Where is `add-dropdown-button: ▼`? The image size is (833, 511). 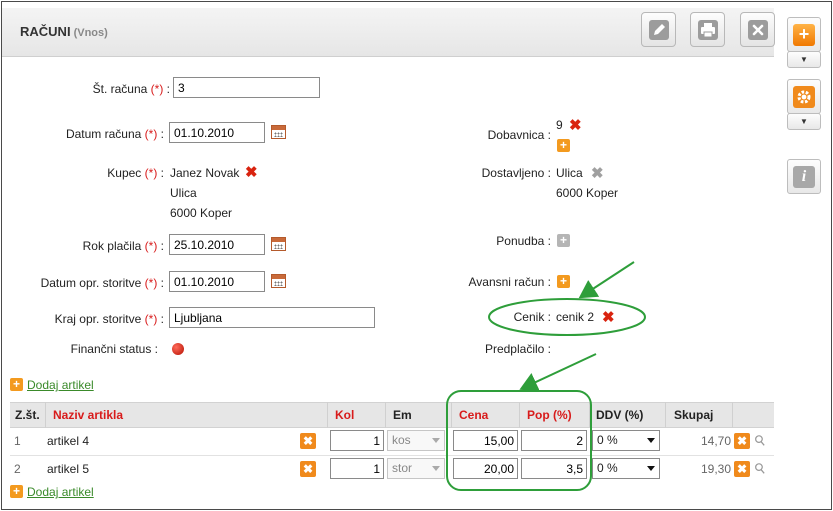 add-dropdown-button: ▼ is located at coordinates (804, 59).